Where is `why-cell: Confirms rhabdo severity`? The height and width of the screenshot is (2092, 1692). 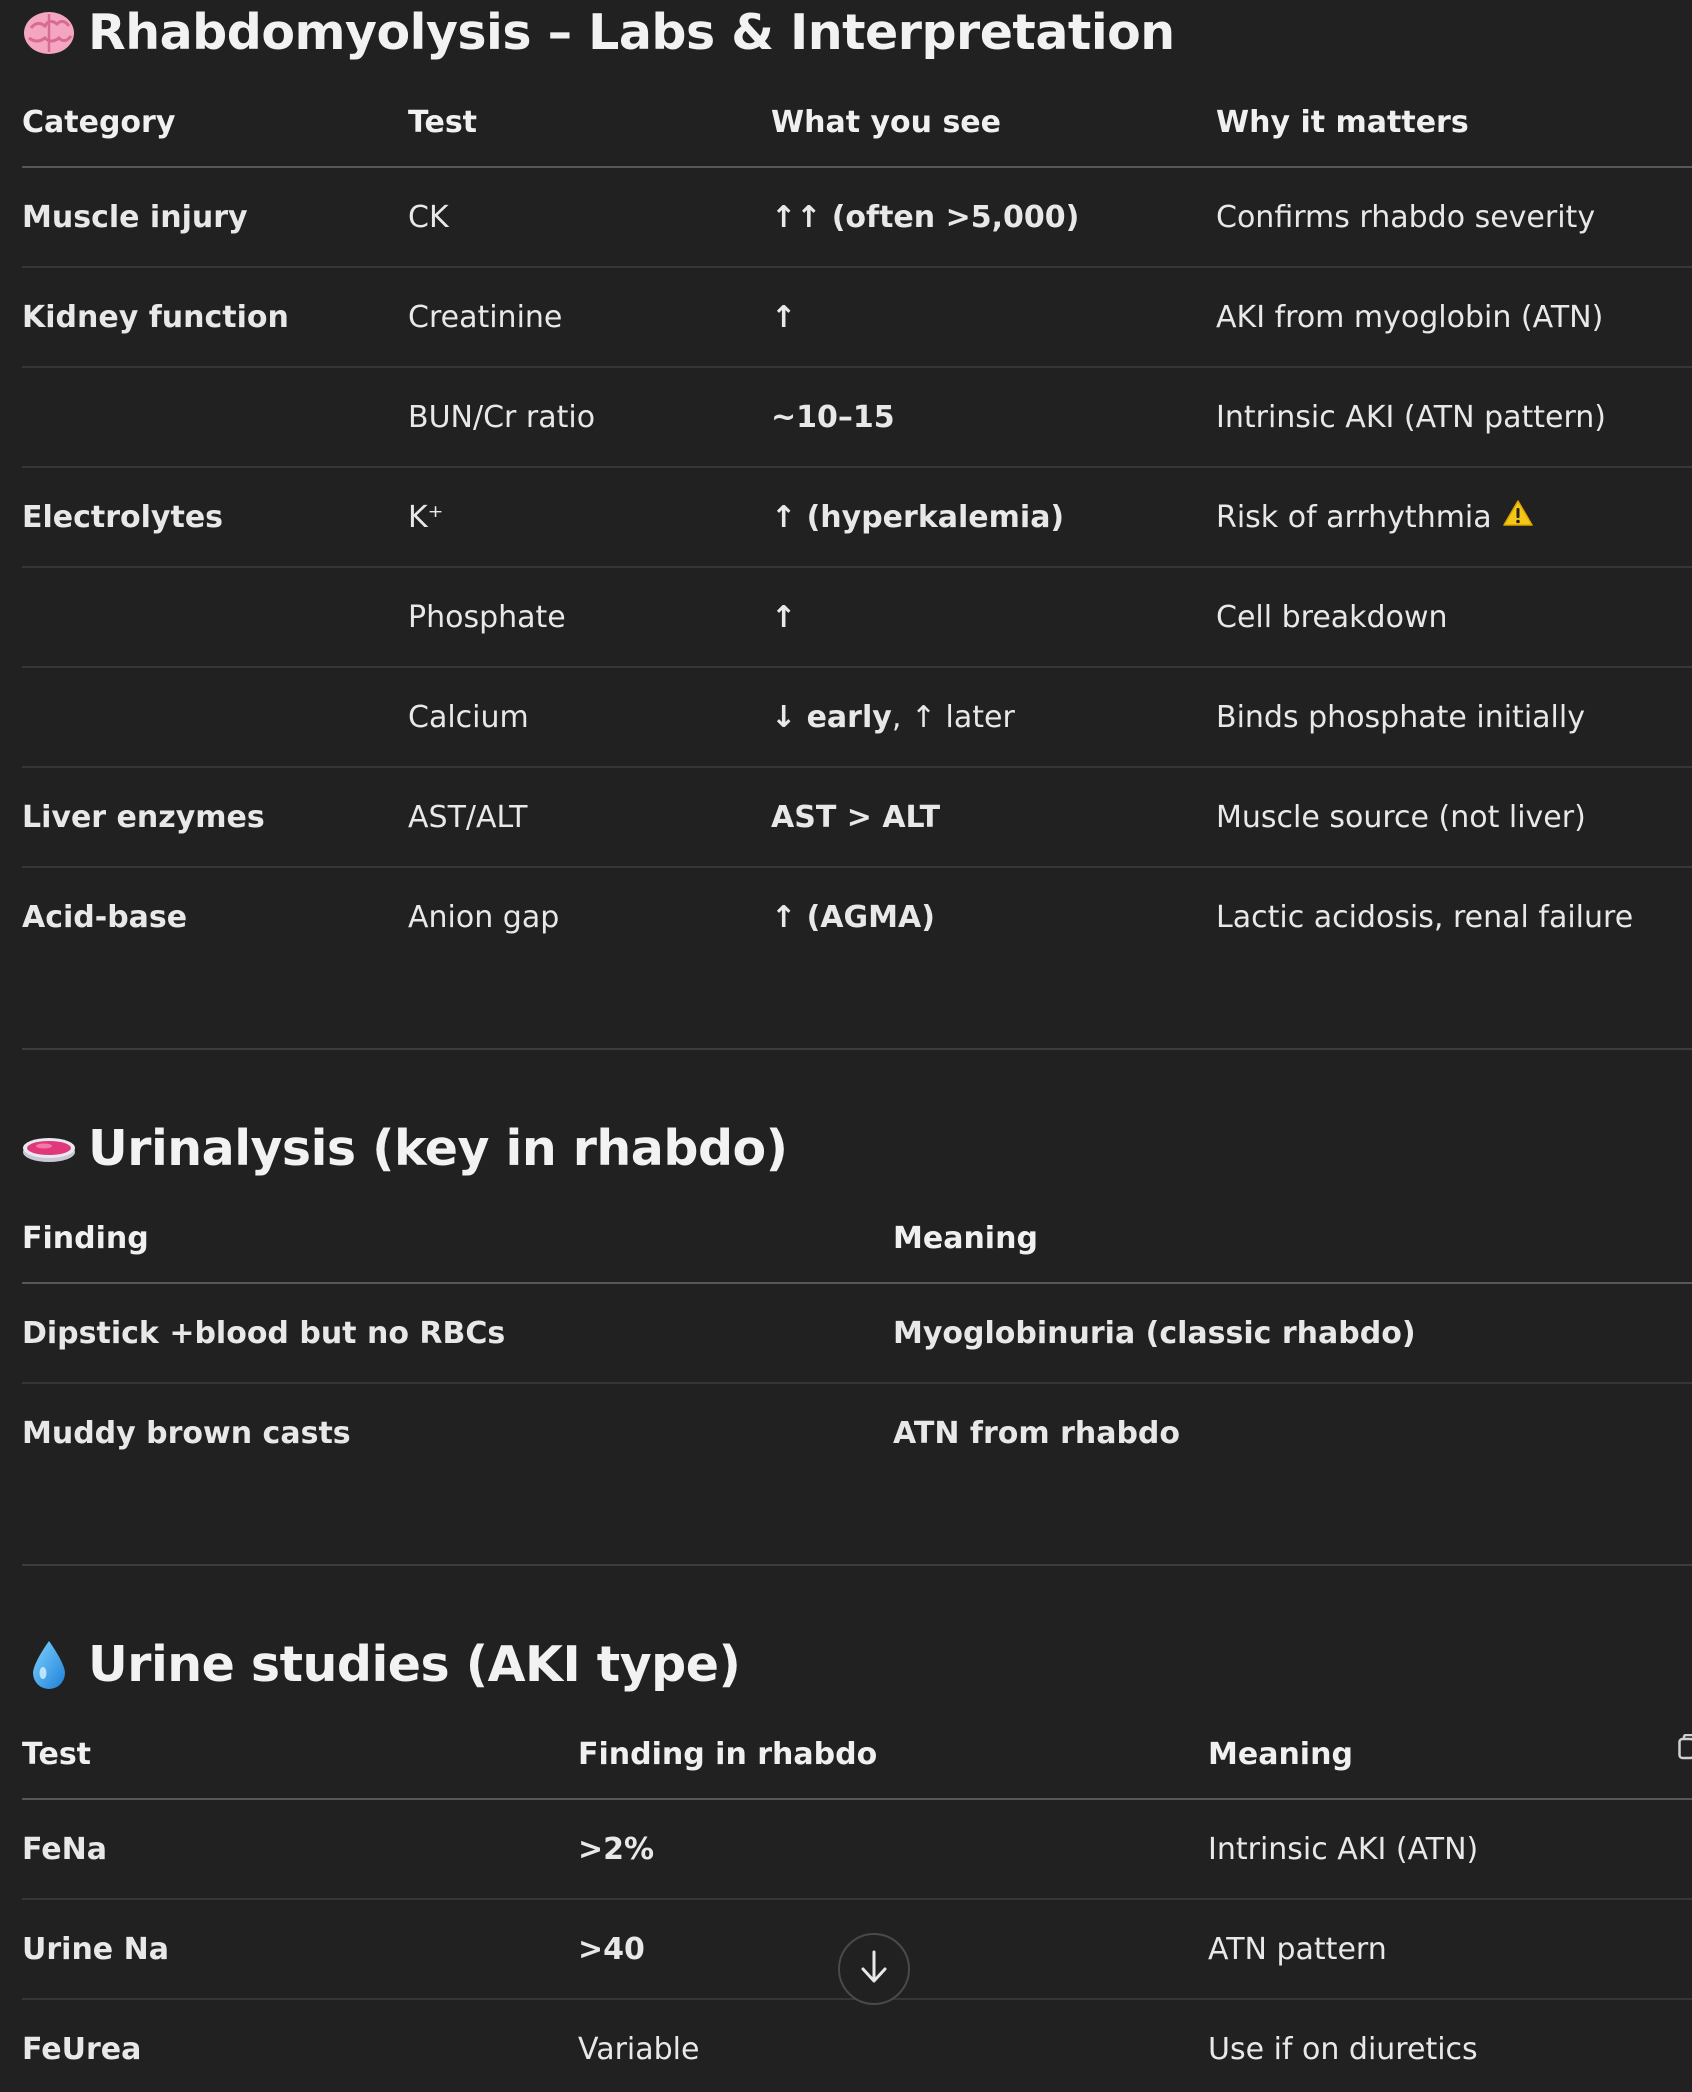 why-cell: Confirms rhabdo severity is located at coordinates (1406, 217).